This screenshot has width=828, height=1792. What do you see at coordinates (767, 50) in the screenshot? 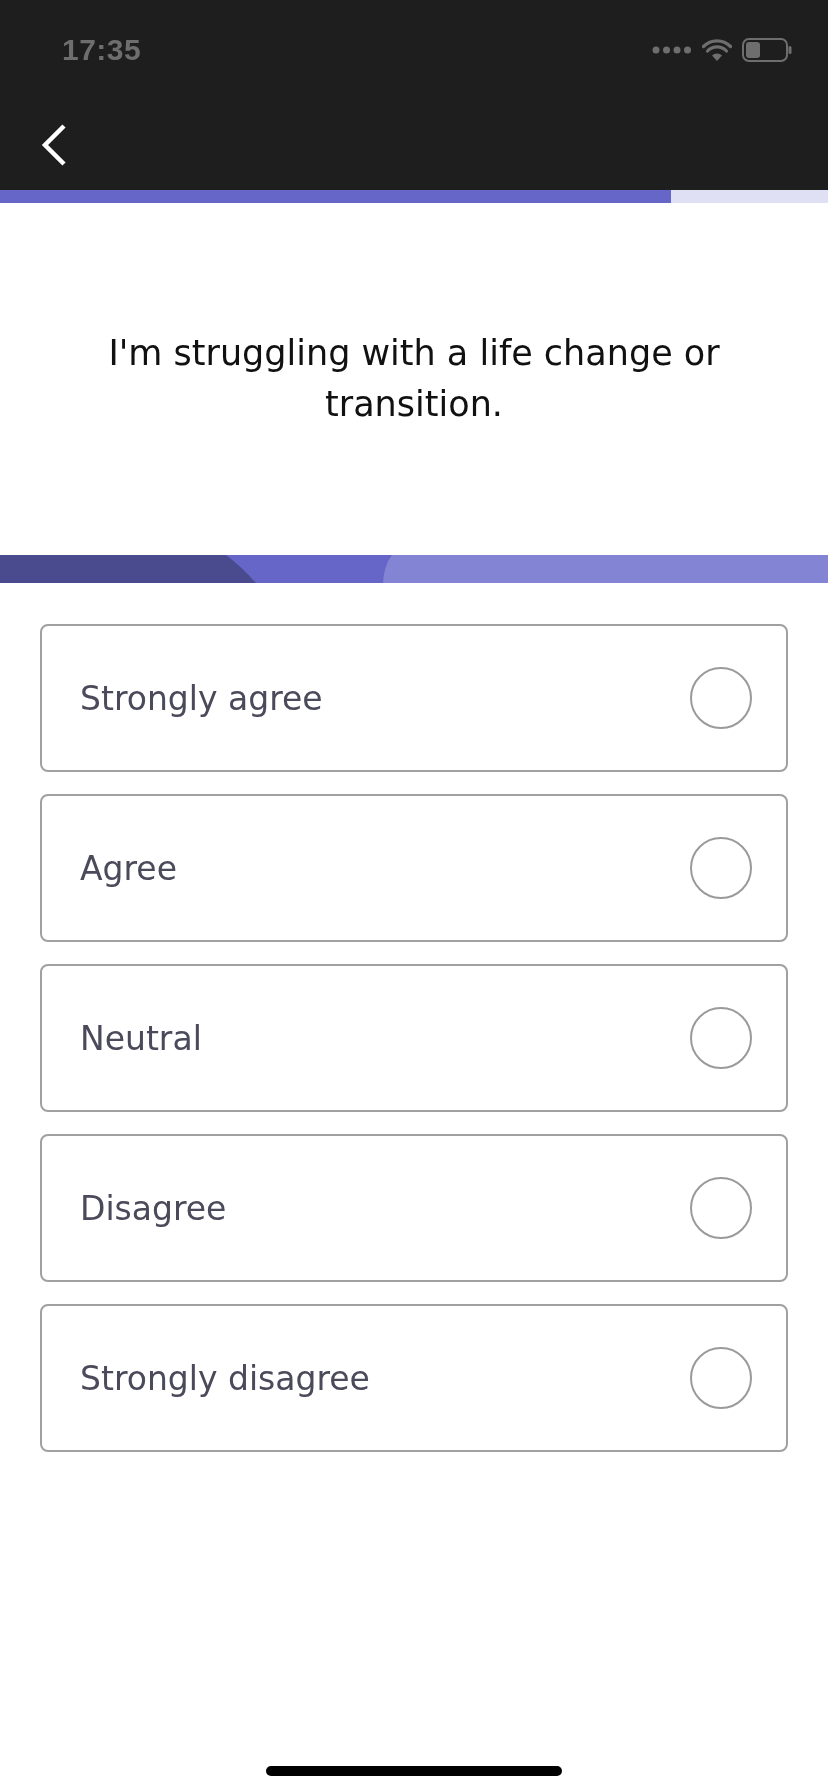
I see `battery-icon` at bounding box center [767, 50].